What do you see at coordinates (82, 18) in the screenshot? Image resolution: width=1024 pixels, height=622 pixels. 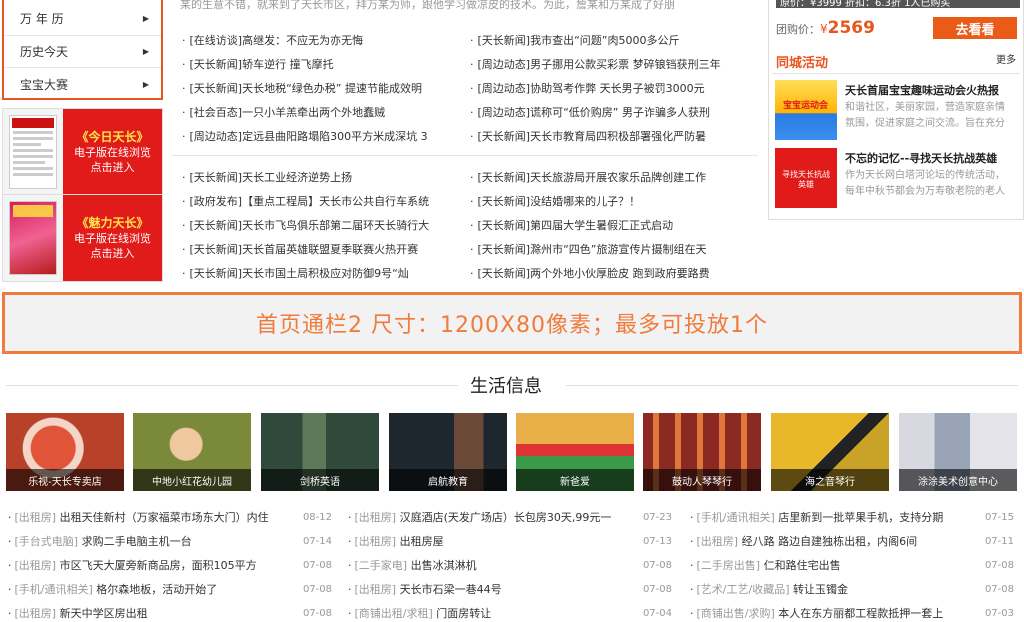 I see `menu-item-calendar: 万 年 历 ▶` at bounding box center [82, 18].